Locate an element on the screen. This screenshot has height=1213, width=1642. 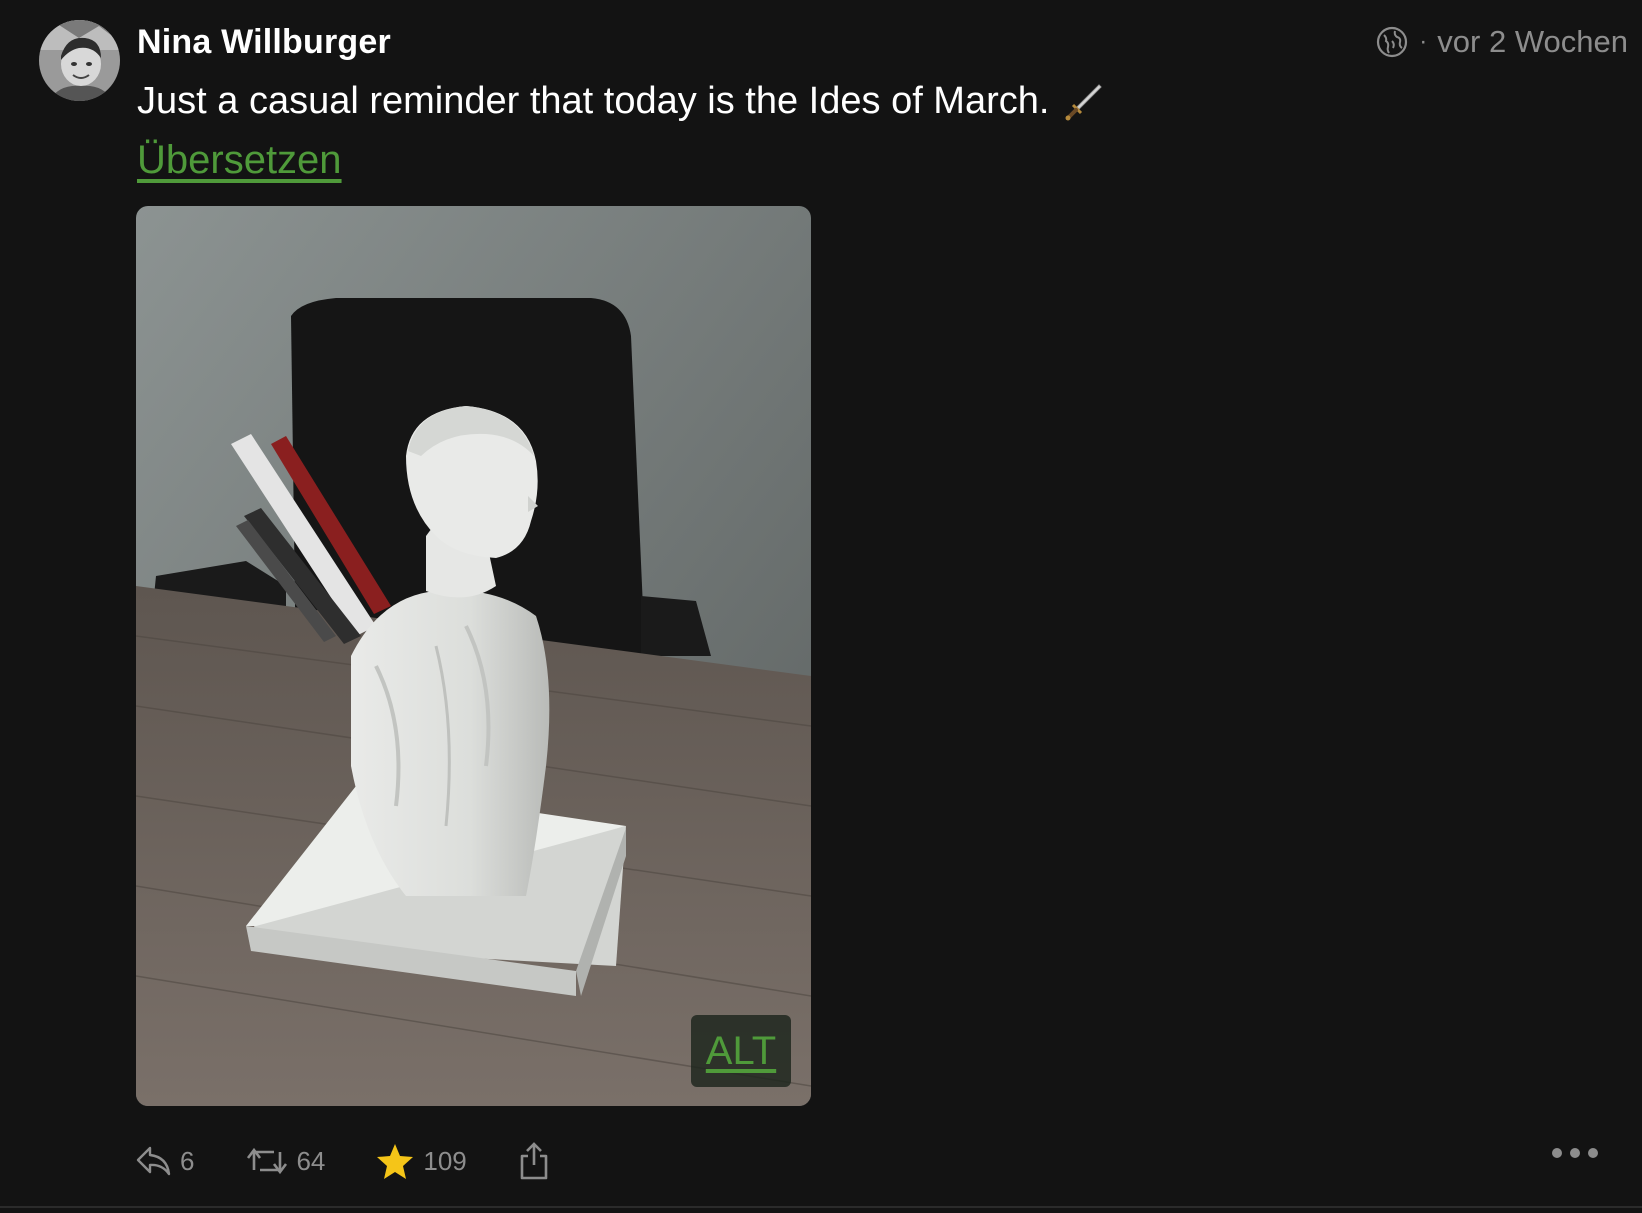
avatar is located at coordinates (79, 60).